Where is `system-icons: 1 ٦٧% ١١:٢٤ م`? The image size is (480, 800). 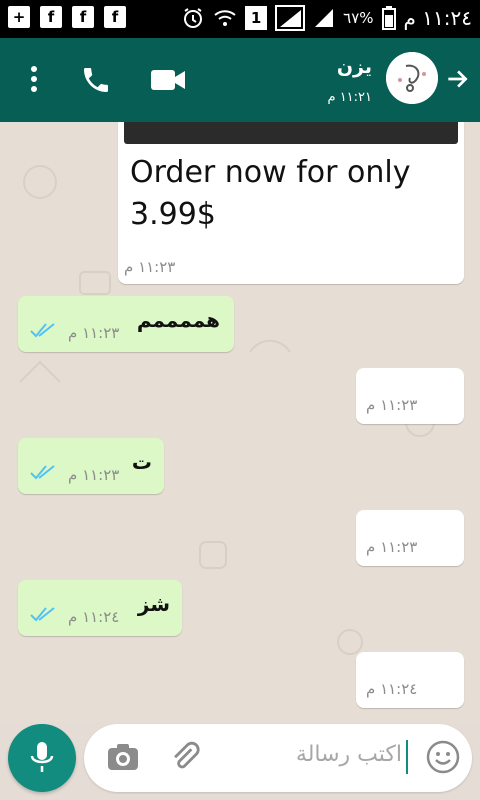
system-icons: 1 ٦٧% ١١:٢٤ م is located at coordinates (326, 18).